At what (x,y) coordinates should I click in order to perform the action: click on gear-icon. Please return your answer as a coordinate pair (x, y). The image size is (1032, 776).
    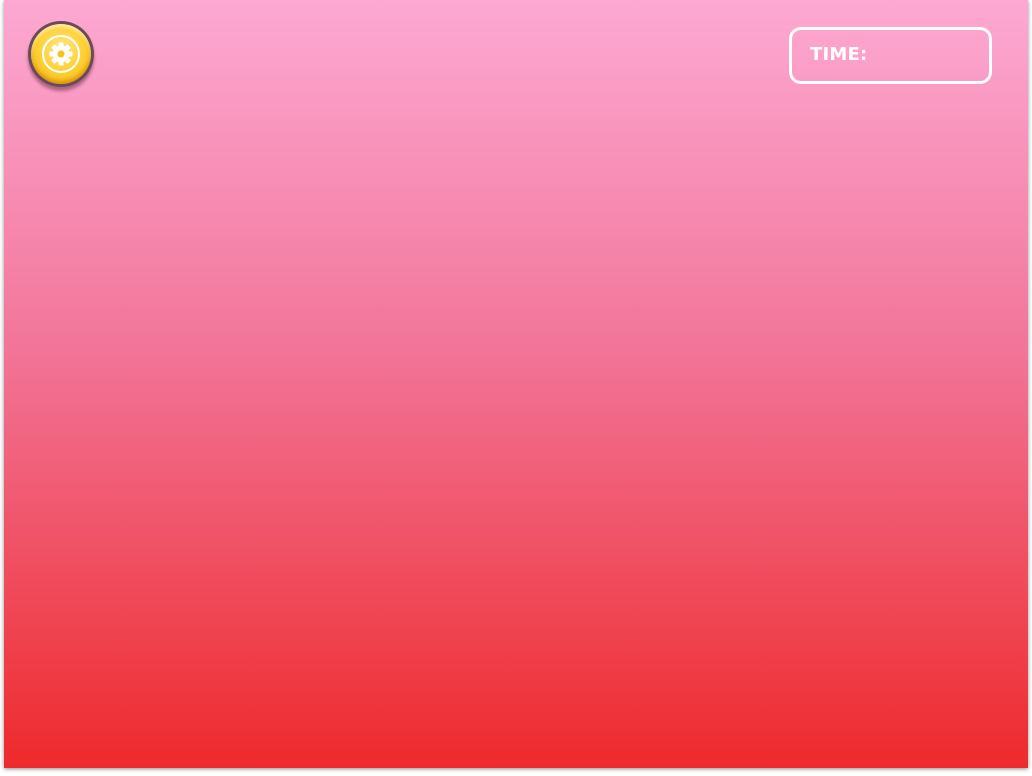
    Looking at the image, I should click on (61, 54).